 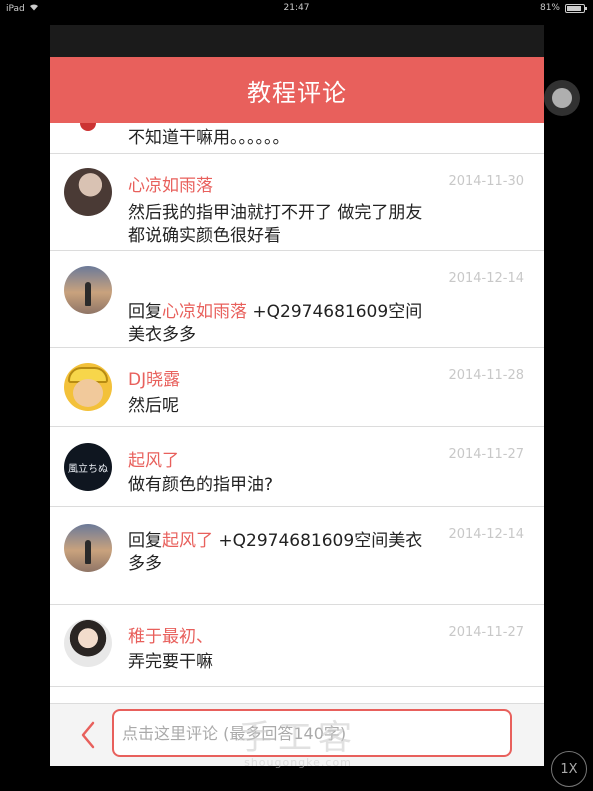 What do you see at coordinates (297, 41) in the screenshot?
I see `top-dark-bar` at bounding box center [297, 41].